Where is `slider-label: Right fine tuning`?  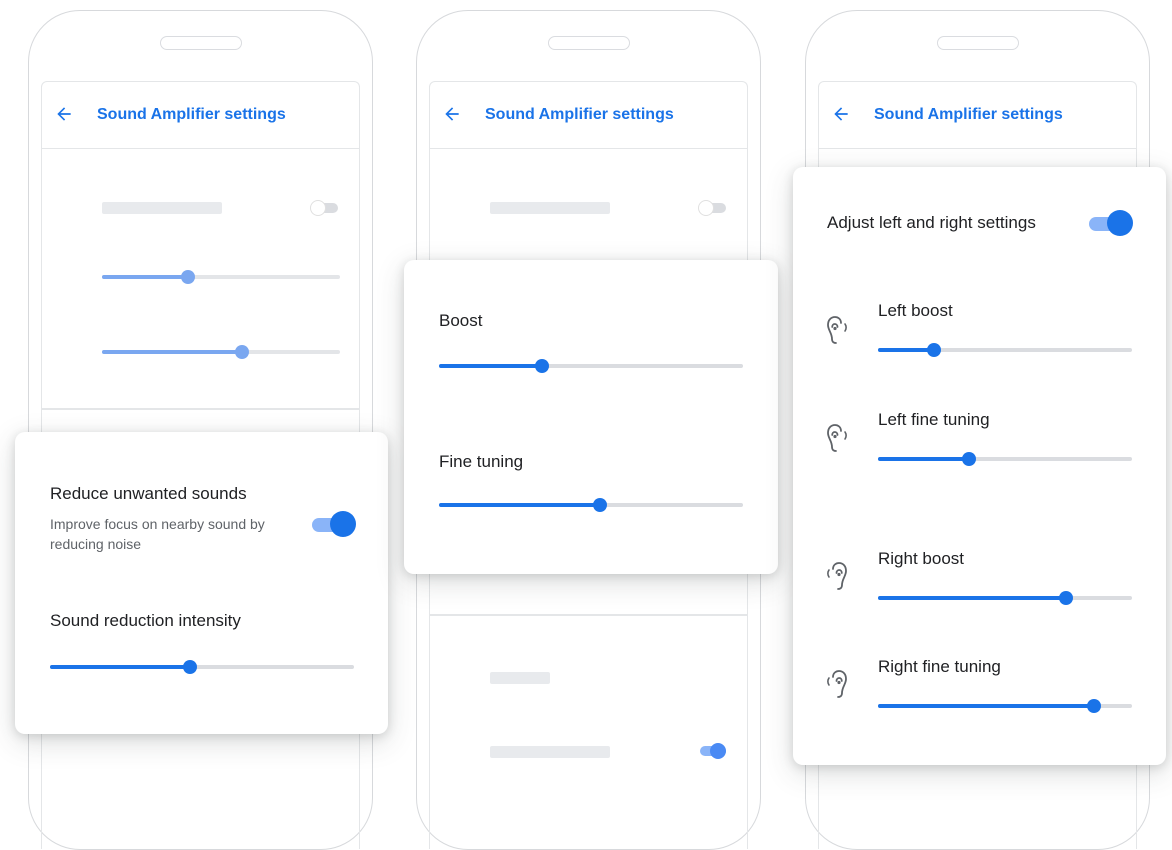
slider-label: Right fine tuning is located at coordinates (939, 666).